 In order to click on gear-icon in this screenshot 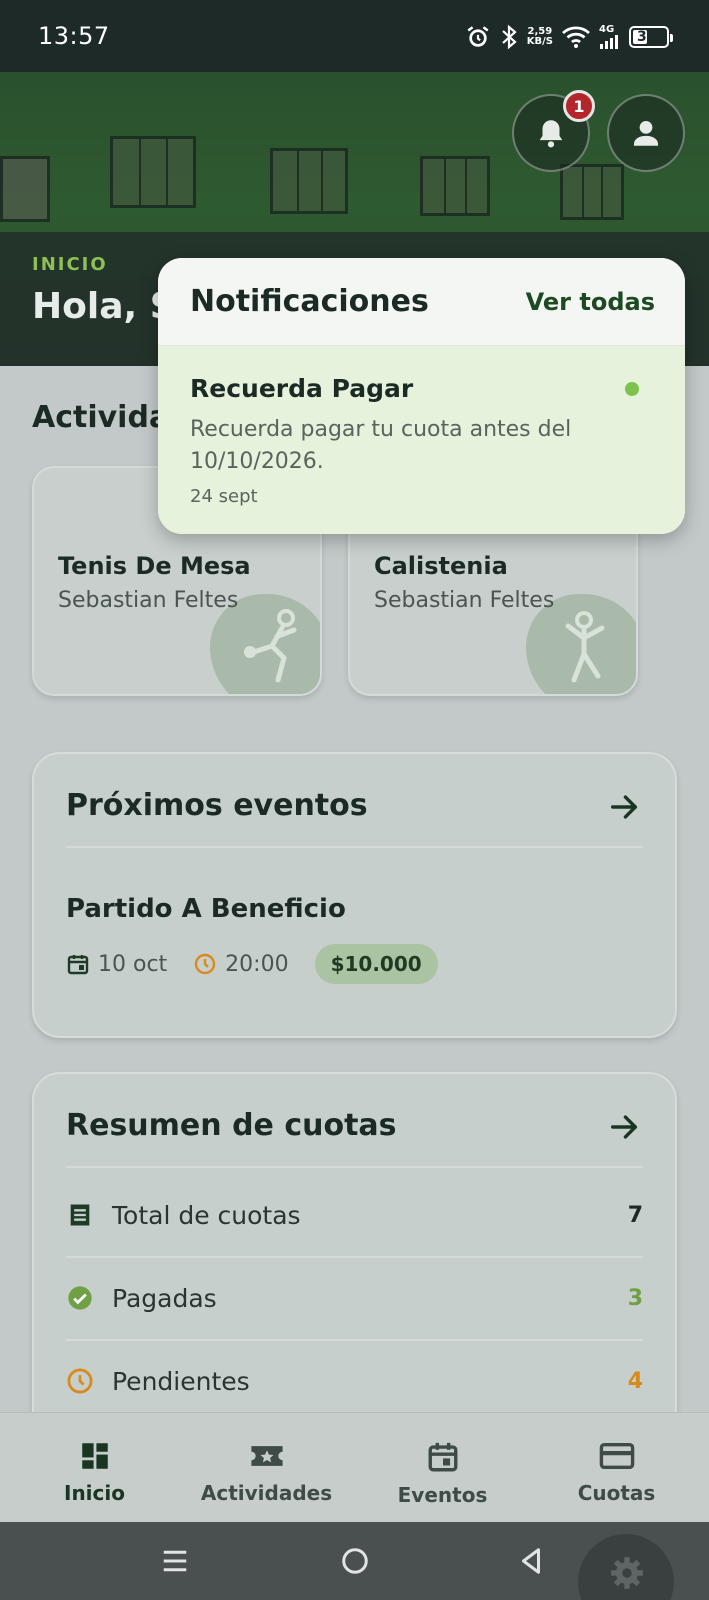, I will do `click(627, 1573)`.